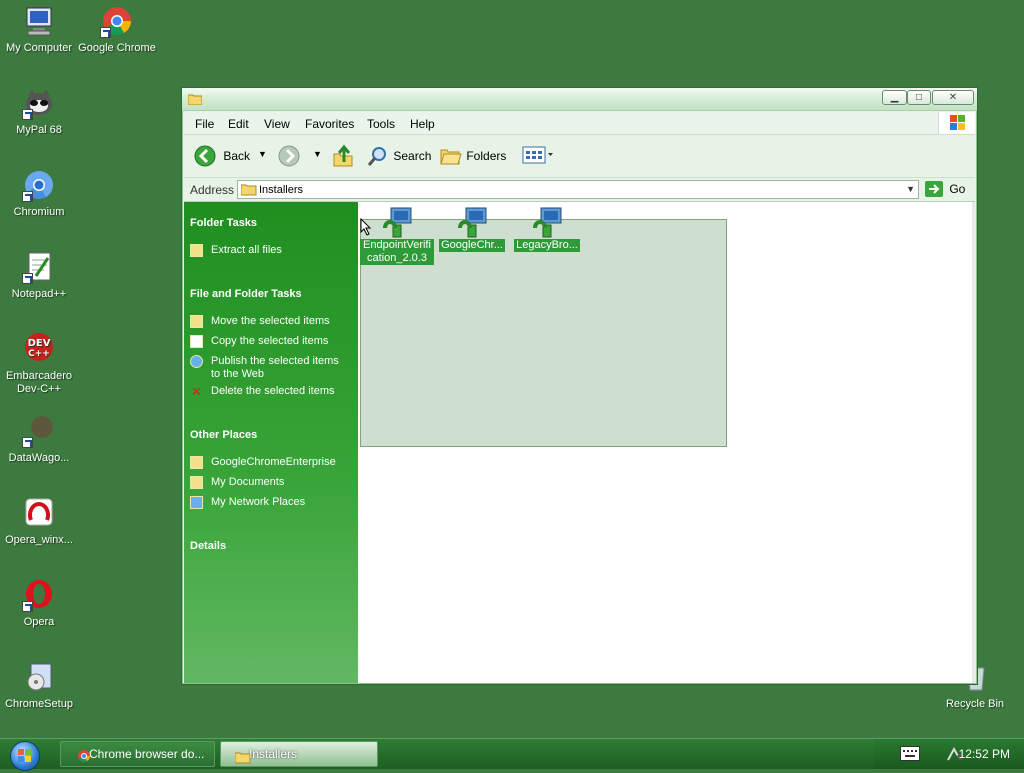 The width and height of the screenshot is (1024, 773). What do you see at coordinates (238, 124) in the screenshot?
I see `menu-edit: Edit` at bounding box center [238, 124].